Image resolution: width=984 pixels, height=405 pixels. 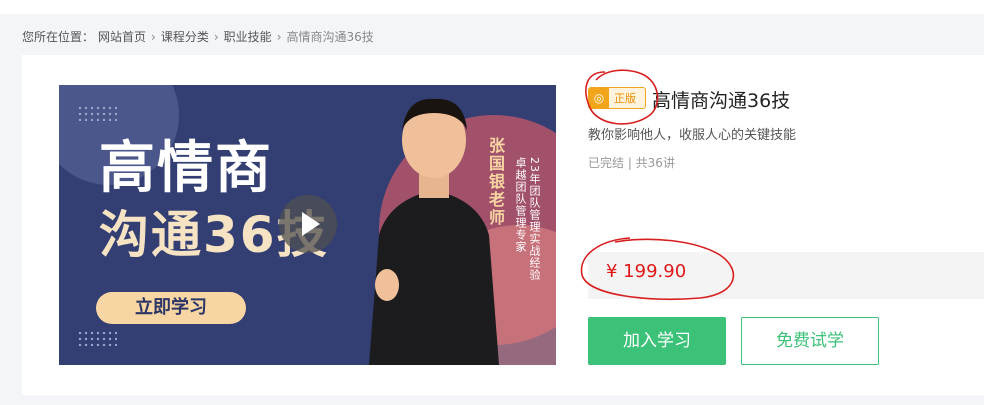 I want to click on breadcrumb-category: 课程分类, so click(x=185, y=36).